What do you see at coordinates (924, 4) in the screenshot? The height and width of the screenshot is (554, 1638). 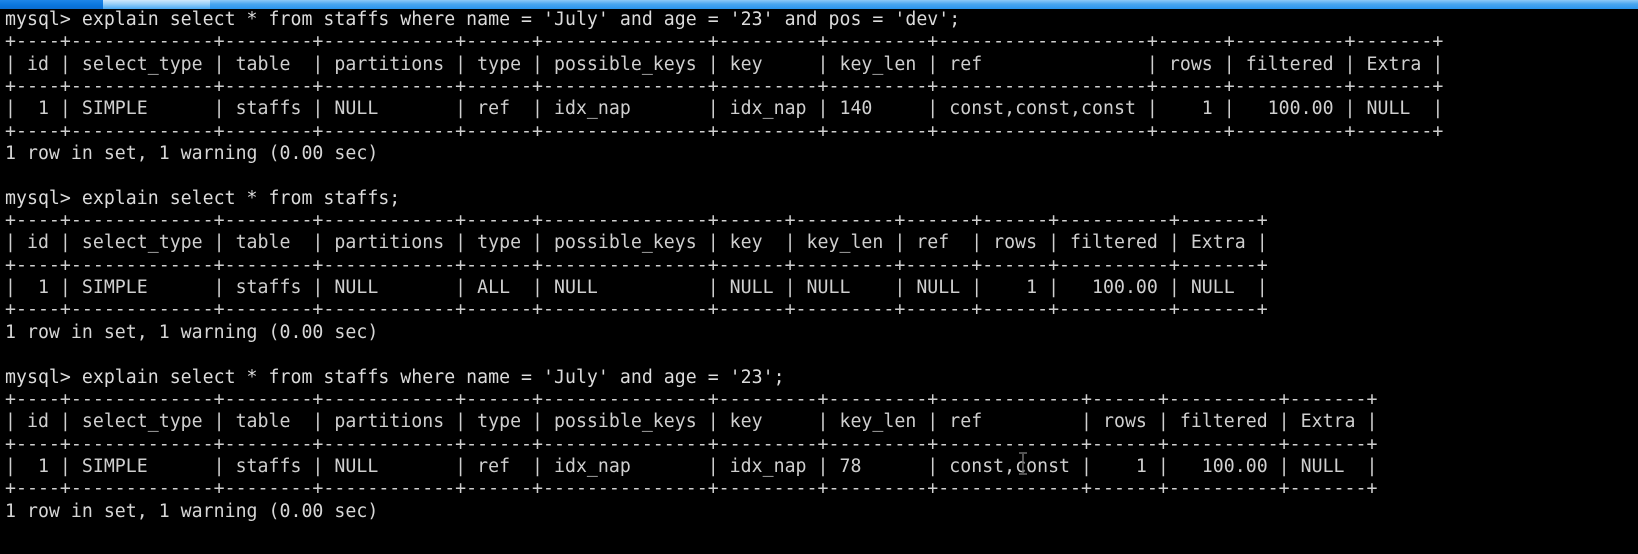 I see `titlebar-empty-area` at bounding box center [924, 4].